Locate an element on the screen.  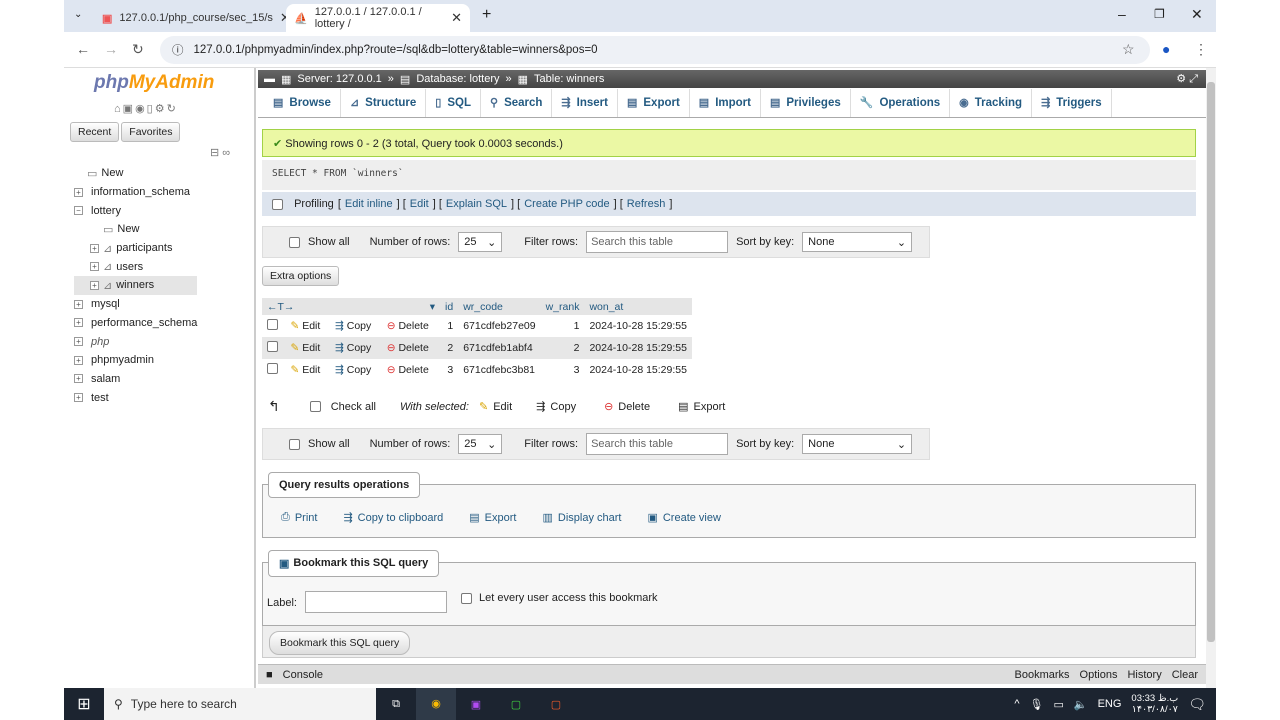
close-tab-icon: ✕ is located at coordinates (456, 18).